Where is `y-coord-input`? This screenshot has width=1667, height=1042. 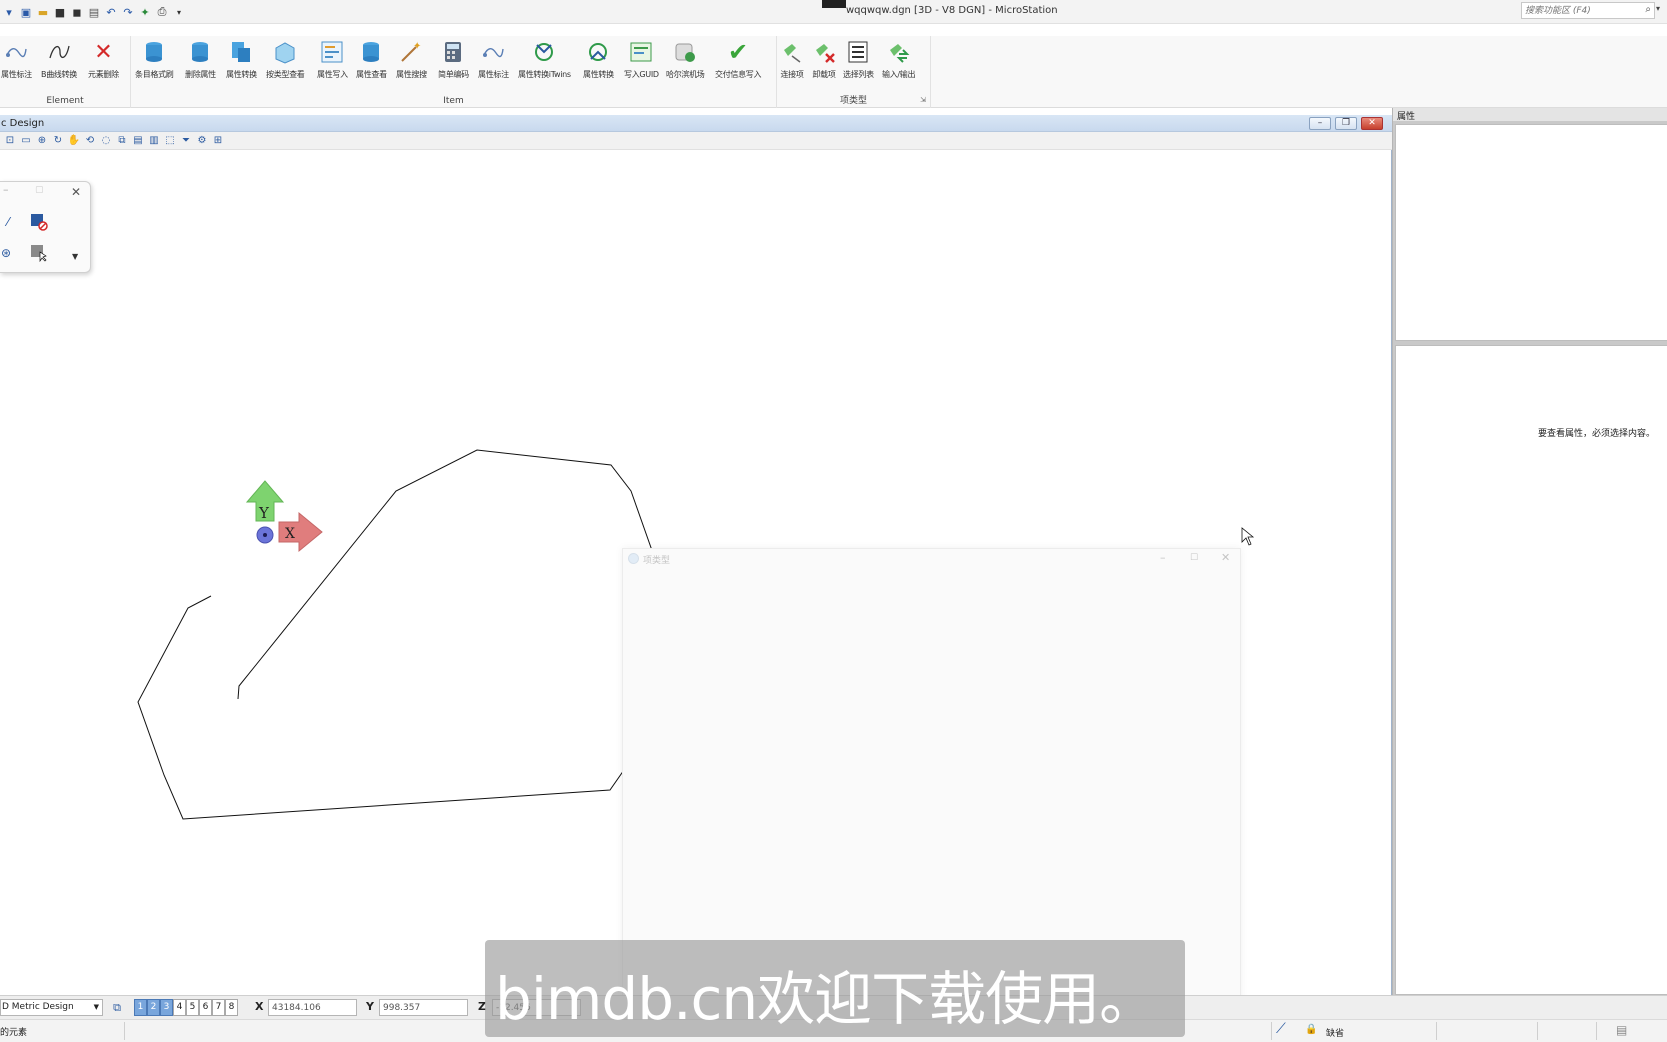
y-coord-input is located at coordinates (423, 1007).